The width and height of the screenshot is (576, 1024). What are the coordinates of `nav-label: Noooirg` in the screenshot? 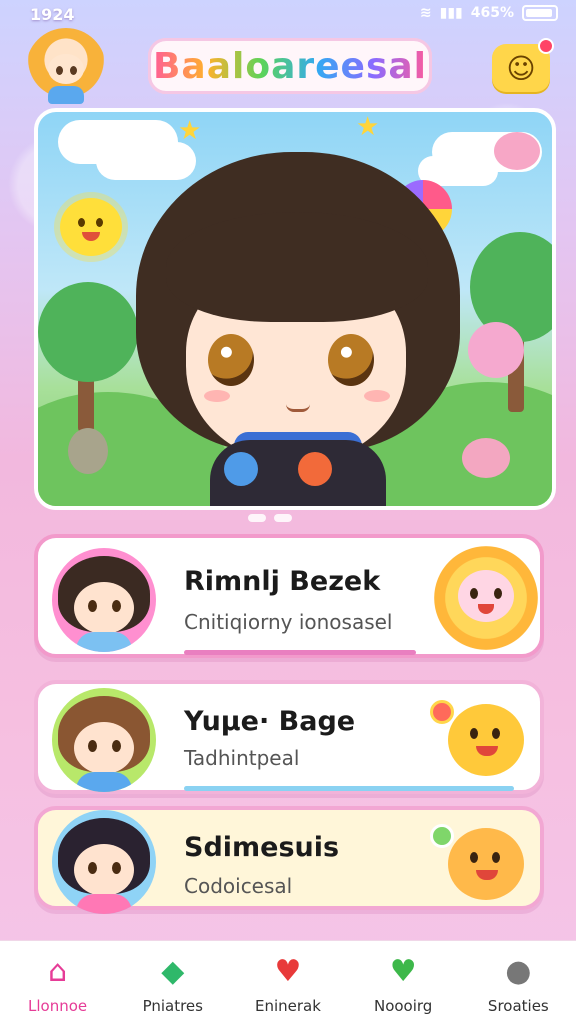 It's located at (403, 1006).